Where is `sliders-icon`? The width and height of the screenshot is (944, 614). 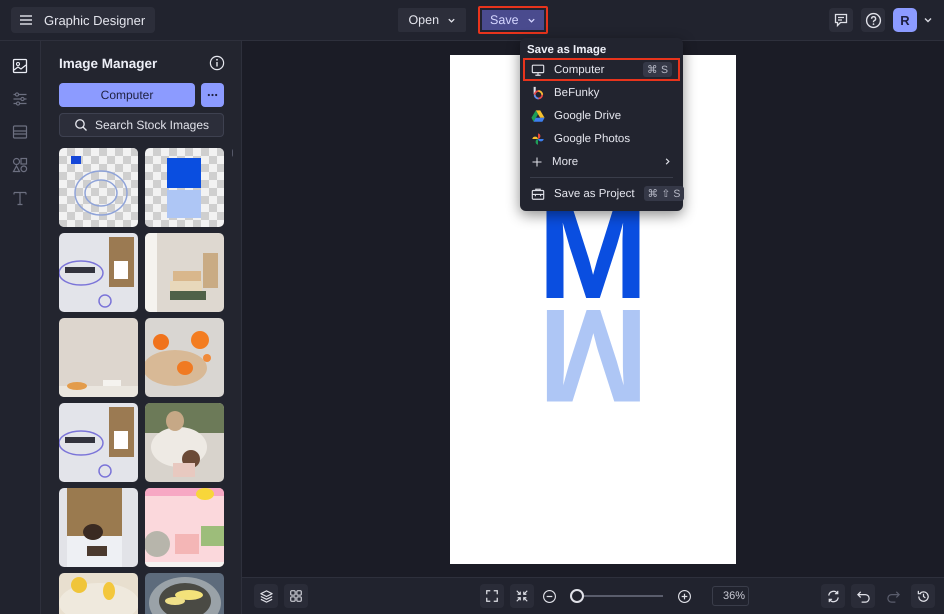
sliders-icon is located at coordinates (20, 99).